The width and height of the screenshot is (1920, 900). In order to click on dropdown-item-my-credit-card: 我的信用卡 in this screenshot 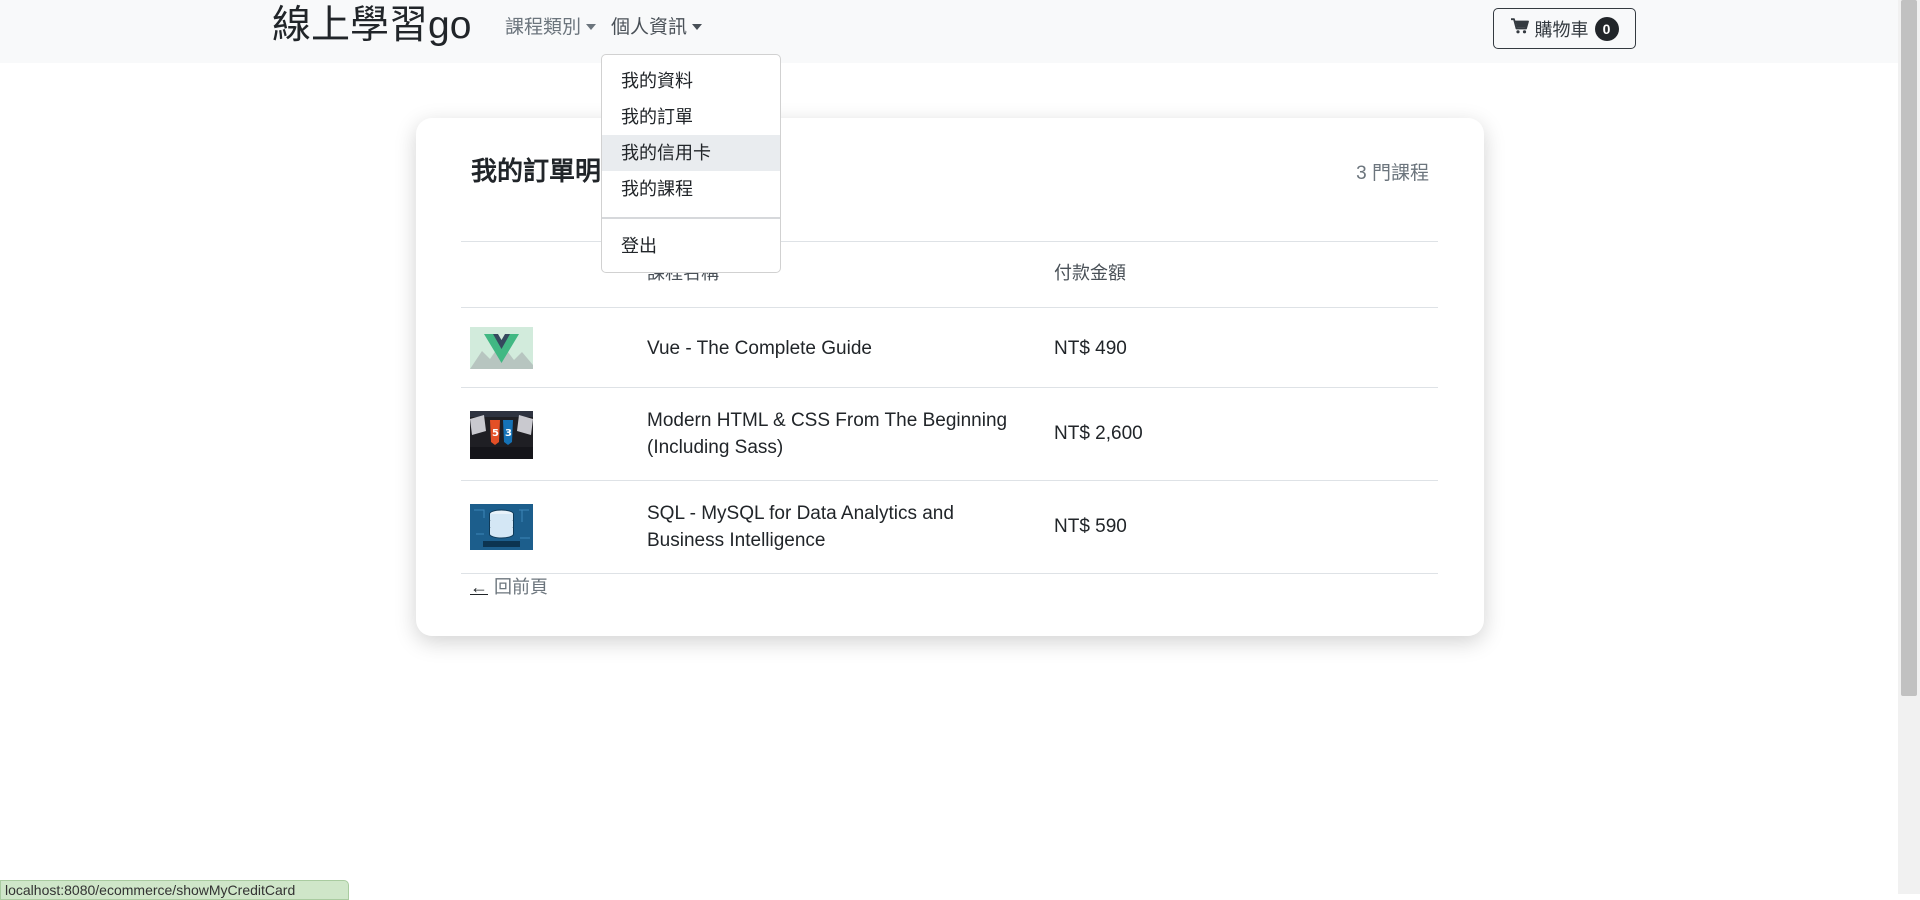, I will do `click(691, 153)`.